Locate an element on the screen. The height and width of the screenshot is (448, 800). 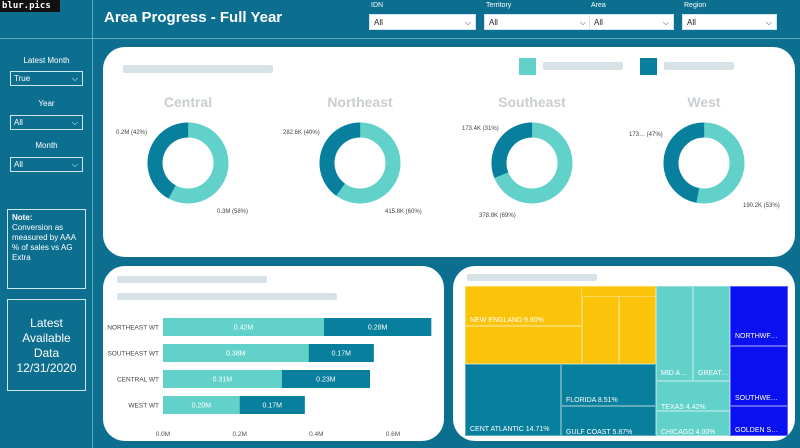
donut-dark-label: 173.4K (31%) is located at coordinates (480, 129).